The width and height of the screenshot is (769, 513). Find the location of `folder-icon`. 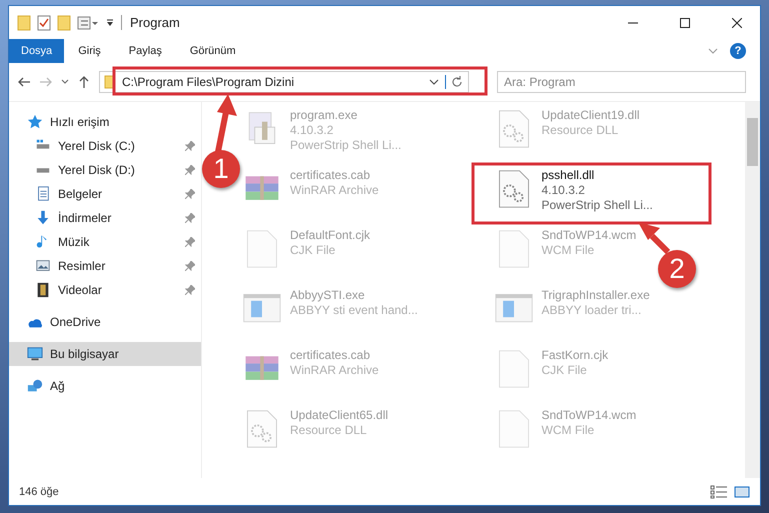

folder-icon is located at coordinates (24, 22).